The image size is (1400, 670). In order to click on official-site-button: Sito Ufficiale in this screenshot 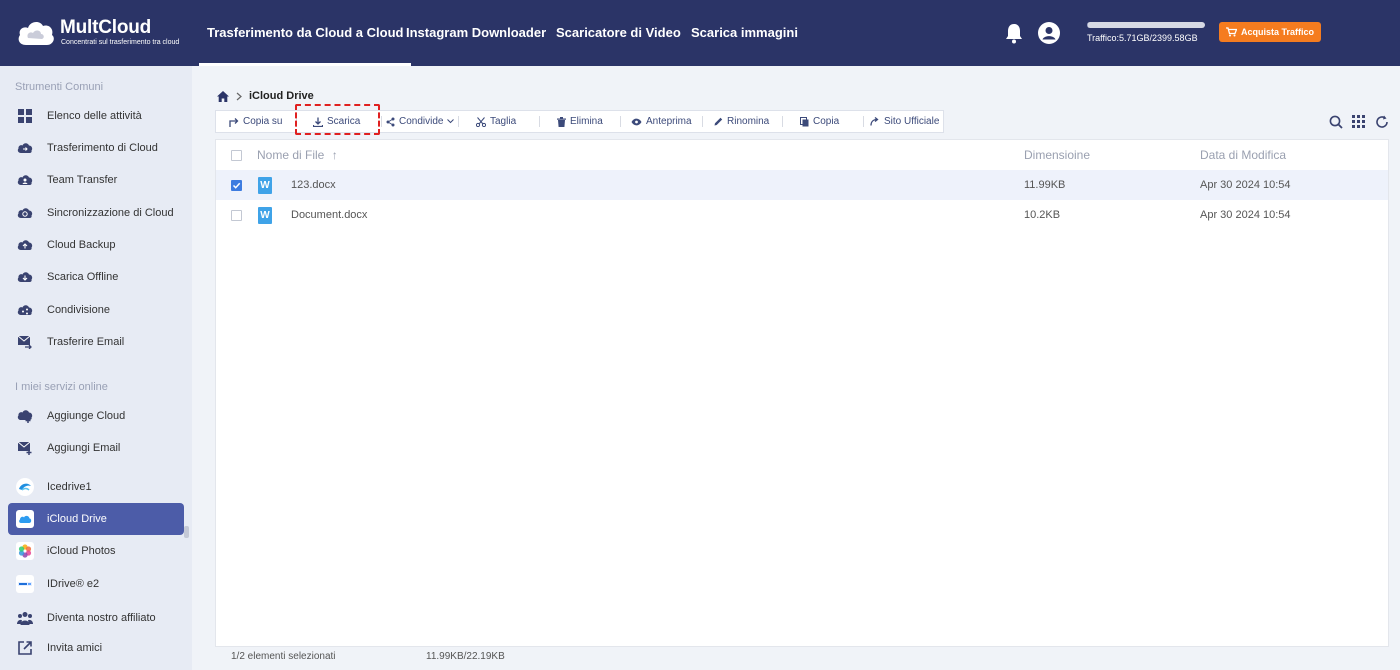, I will do `click(904, 121)`.